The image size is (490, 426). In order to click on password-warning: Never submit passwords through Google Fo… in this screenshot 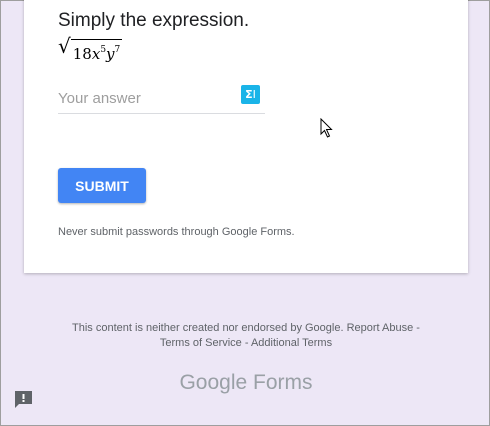, I will do `click(176, 232)`.